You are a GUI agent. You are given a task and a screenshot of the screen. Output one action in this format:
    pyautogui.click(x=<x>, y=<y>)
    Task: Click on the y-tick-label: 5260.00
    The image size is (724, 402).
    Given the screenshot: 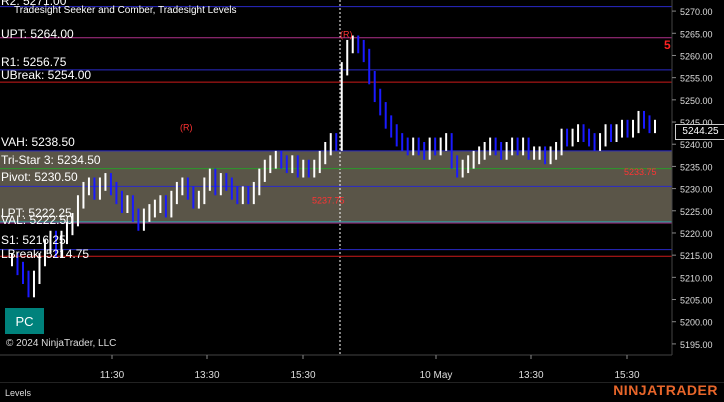 What is the action you would take?
    pyautogui.click(x=696, y=56)
    